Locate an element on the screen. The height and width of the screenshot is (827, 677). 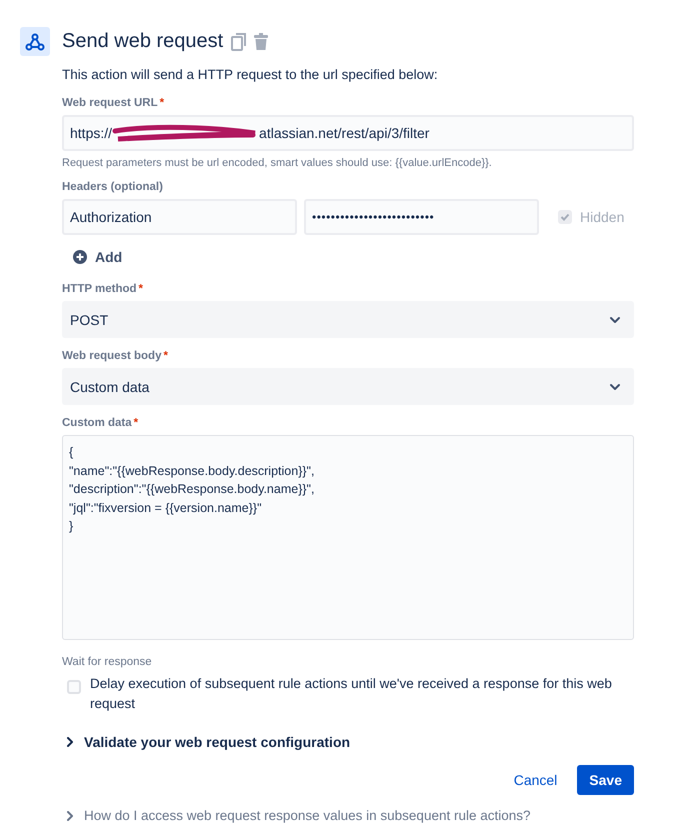
checkbox-label: Delay execution of subsequent rule actions until we've received a response for this web request is located at coordinates (351, 694).